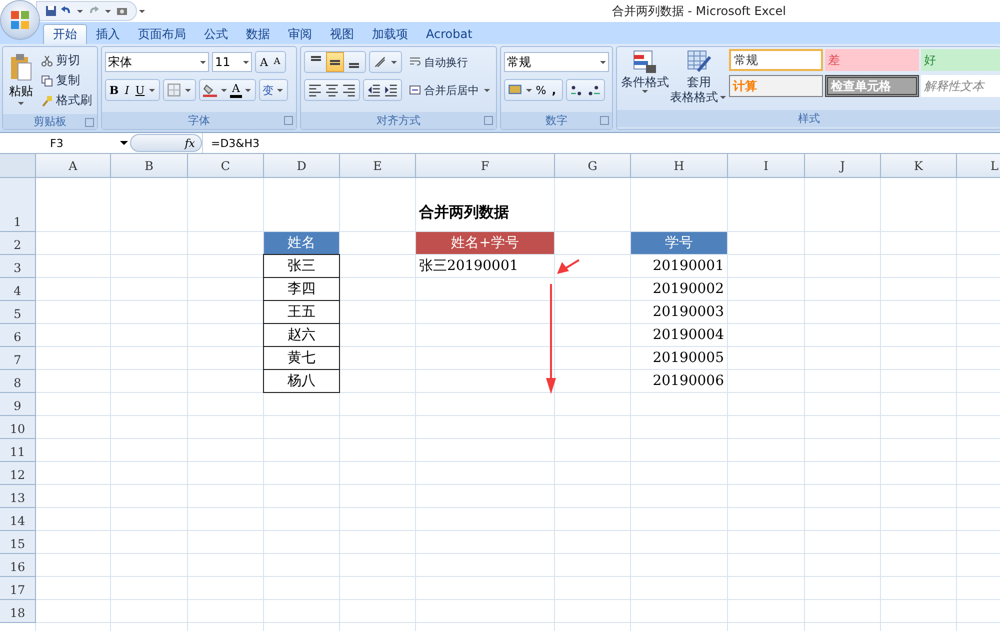  Describe the element at coordinates (18, 427) in the screenshot. I see `row-header: 10` at that location.